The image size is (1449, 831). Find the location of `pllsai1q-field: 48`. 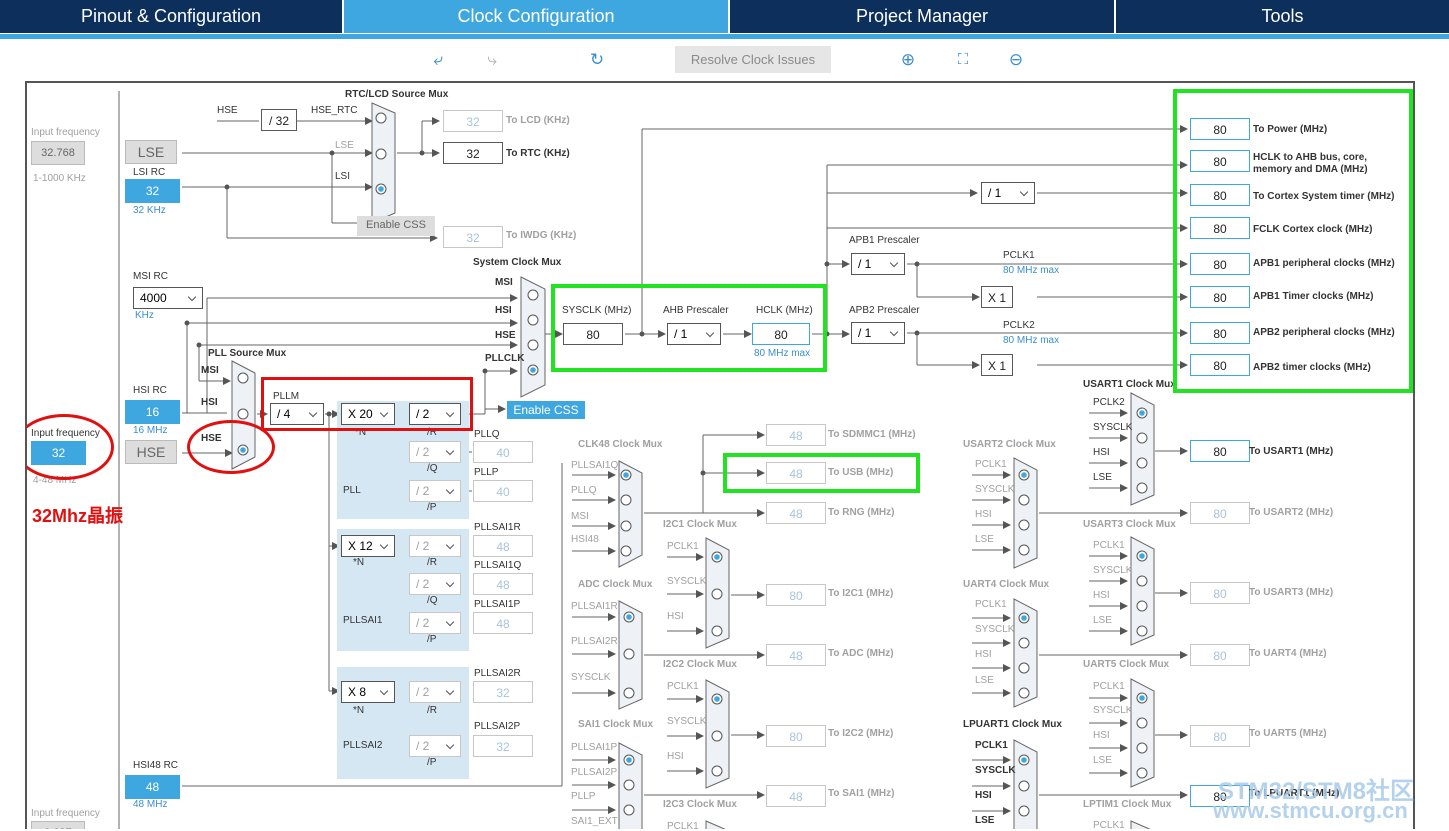

pllsai1q-field: 48 is located at coordinates (503, 584).